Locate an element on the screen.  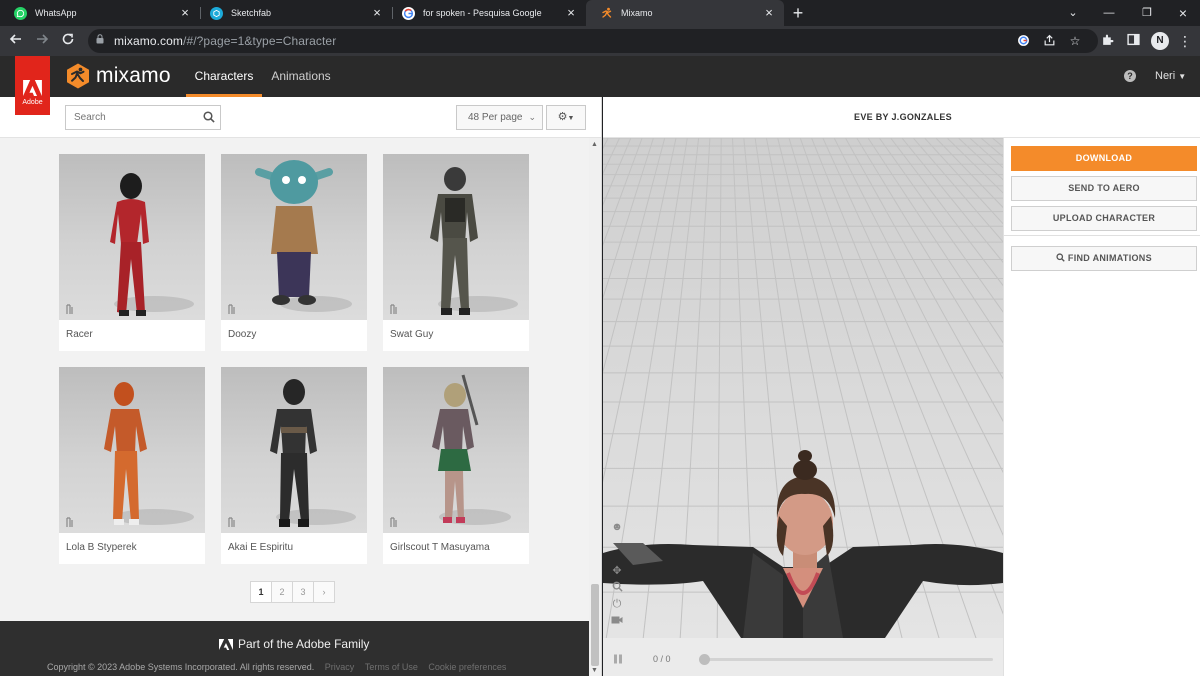
pan-icon: ✥ is located at coordinates (617, 571).